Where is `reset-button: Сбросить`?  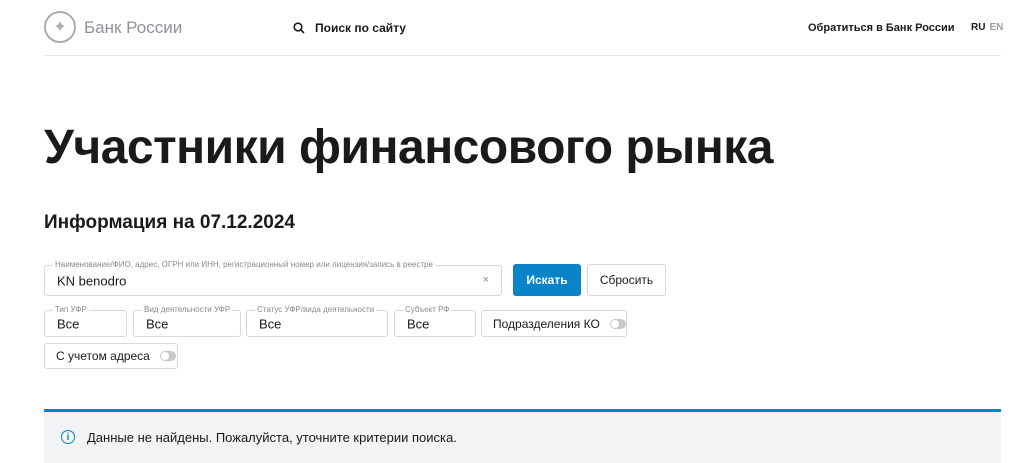
reset-button: Сбросить is located at coordinates (626, 280).